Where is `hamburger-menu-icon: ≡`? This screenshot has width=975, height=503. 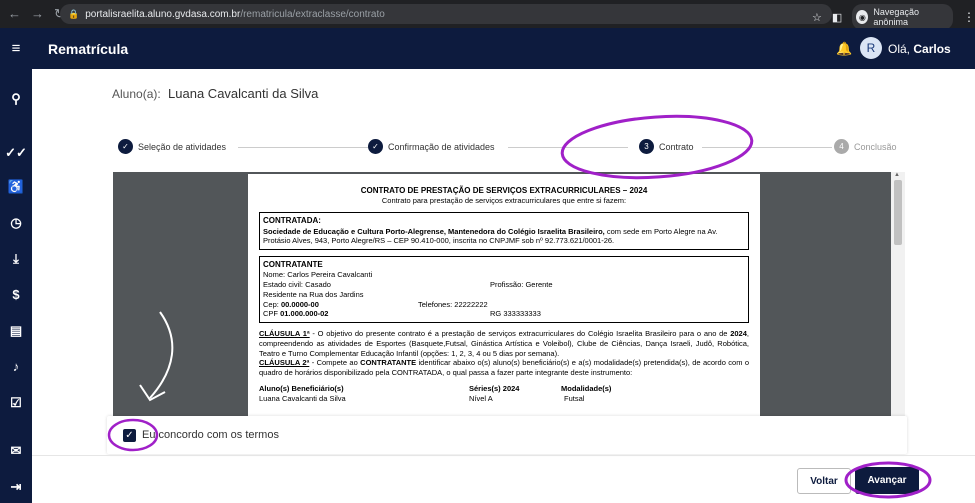
hamburger-menu-icon: ≡ is located at coordinates (16, 48).